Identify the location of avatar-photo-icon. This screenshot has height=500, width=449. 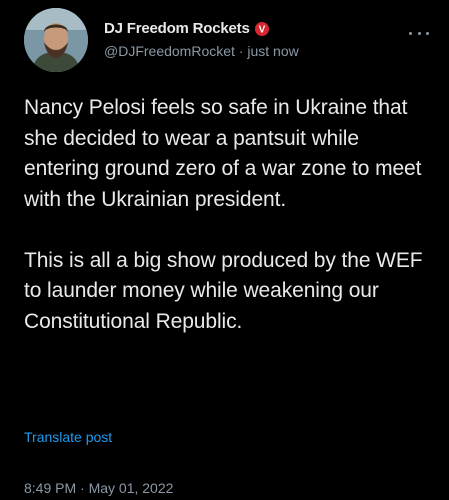
(56, 40).